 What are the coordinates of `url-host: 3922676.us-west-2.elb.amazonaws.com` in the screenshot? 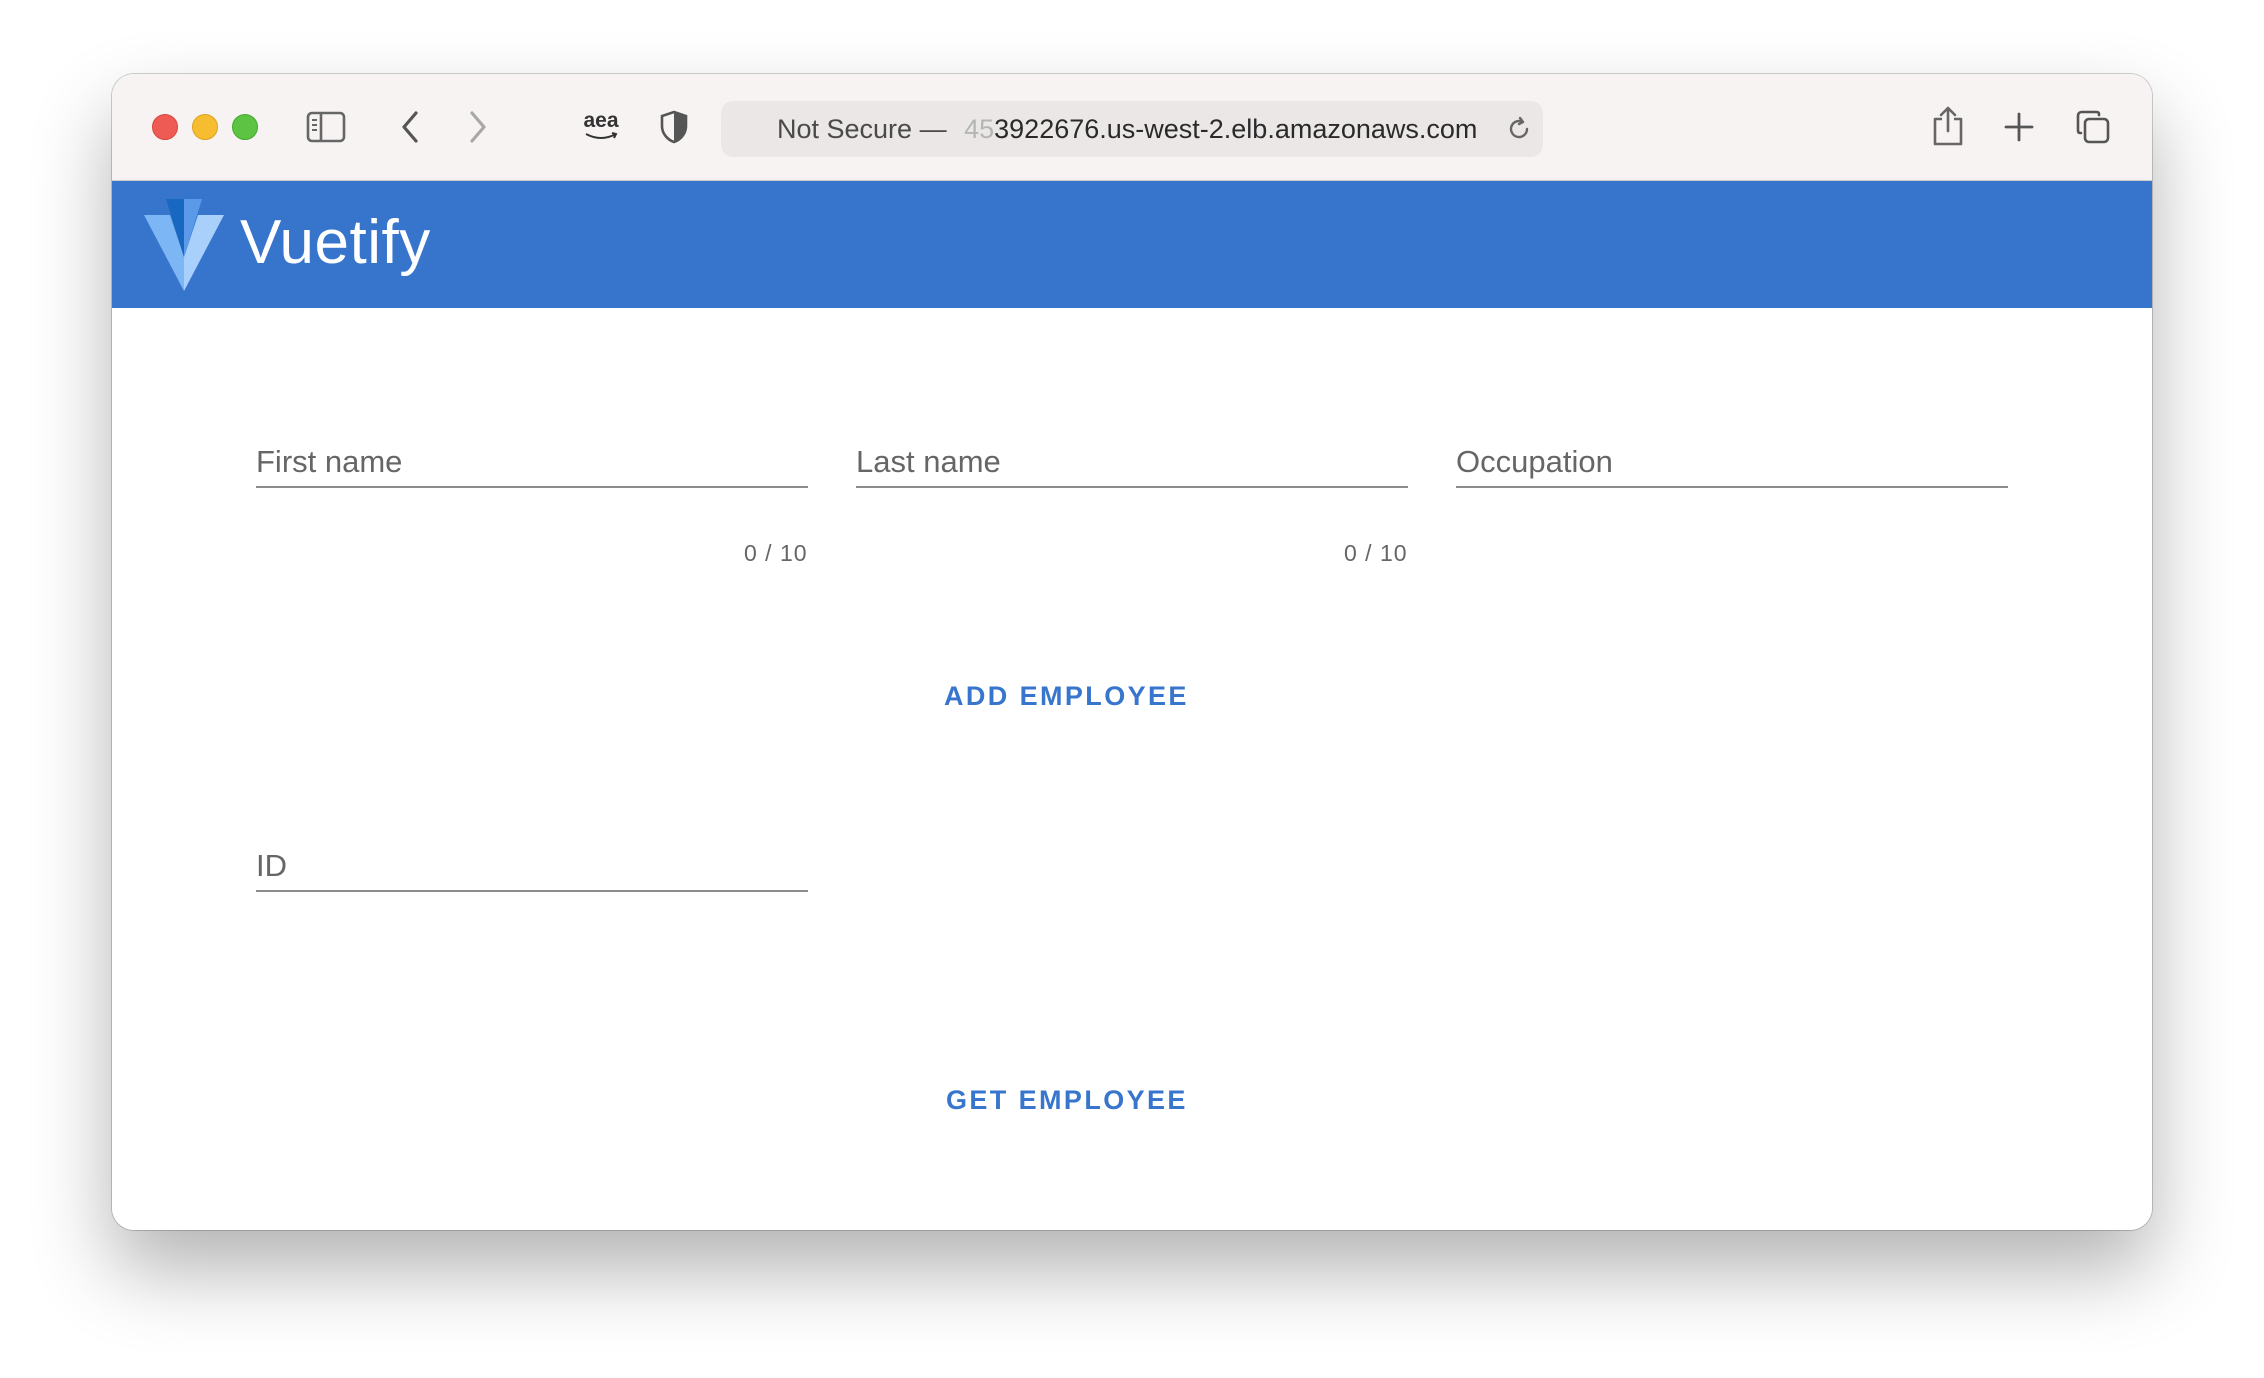 It's located at (1236, 129).